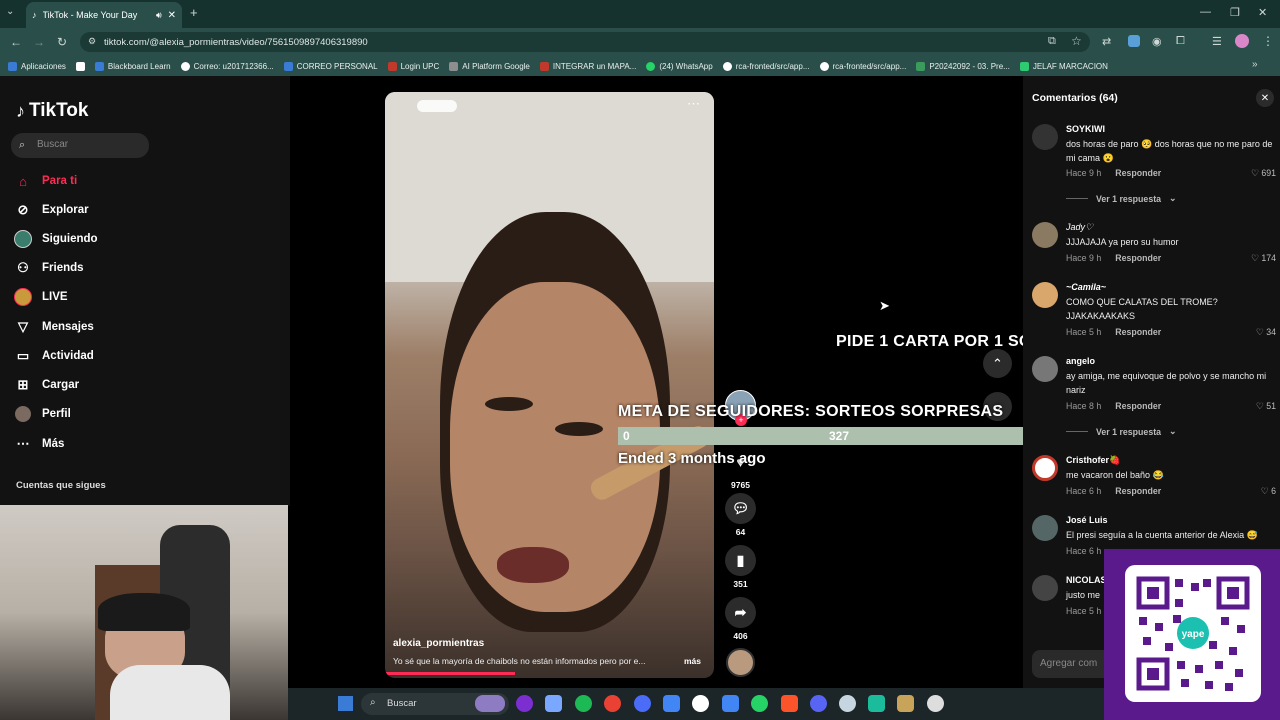 This screenshot has height=720, width=1280. What do you see at coordinates (1063, 66) in the screenshot?
I see `bookmark-jelaf: JELAF MARCACION` at bounding box center [1063, 66].